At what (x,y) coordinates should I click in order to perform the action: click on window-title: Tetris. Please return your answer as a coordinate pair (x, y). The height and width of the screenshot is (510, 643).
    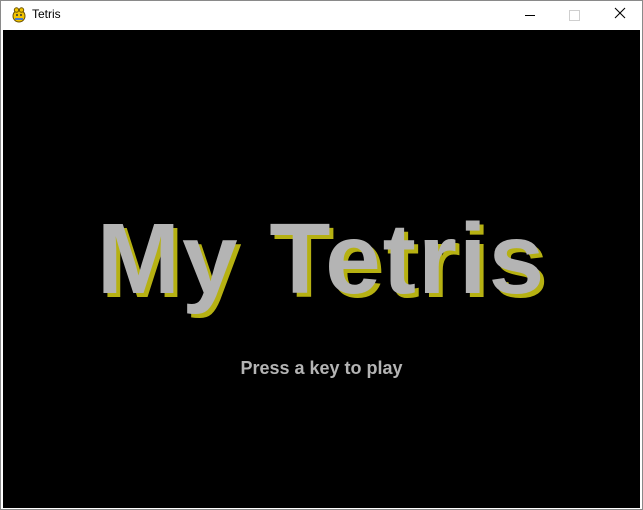
    Looking at the image, I should click on (46, 14).